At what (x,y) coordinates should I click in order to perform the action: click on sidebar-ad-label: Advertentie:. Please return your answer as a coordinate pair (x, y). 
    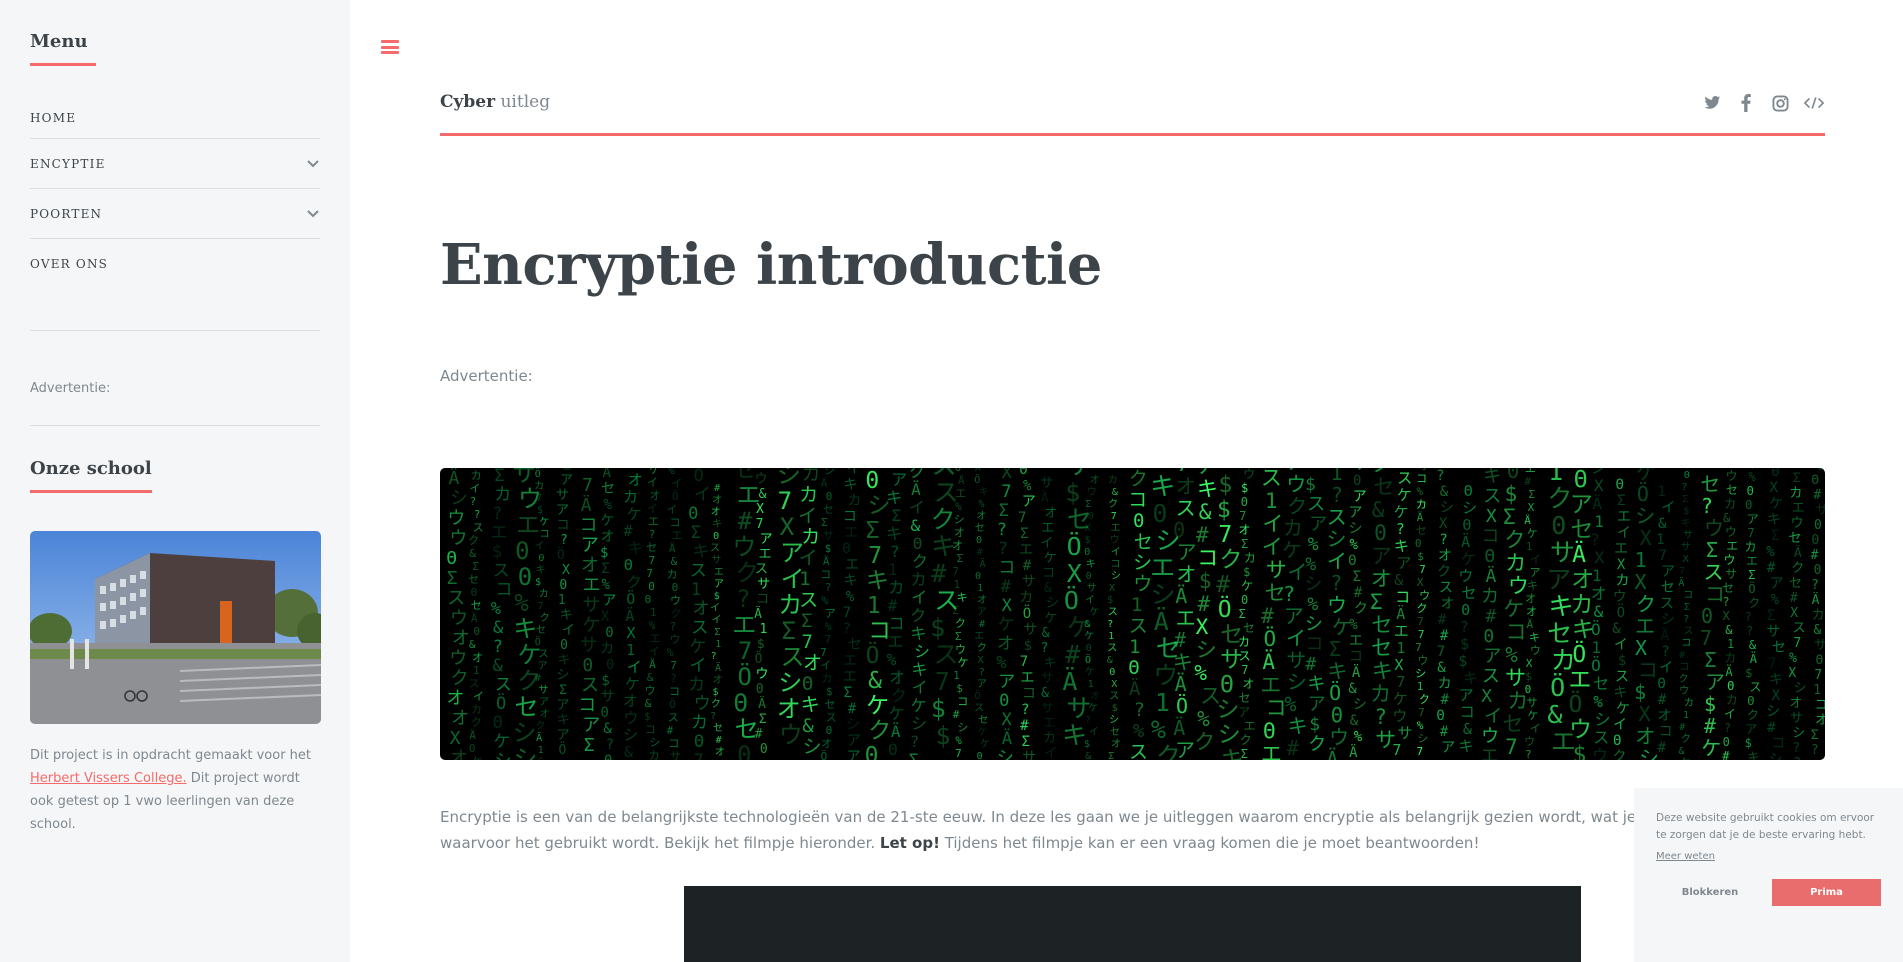
    Looking at the image, I should click on (70, 388).